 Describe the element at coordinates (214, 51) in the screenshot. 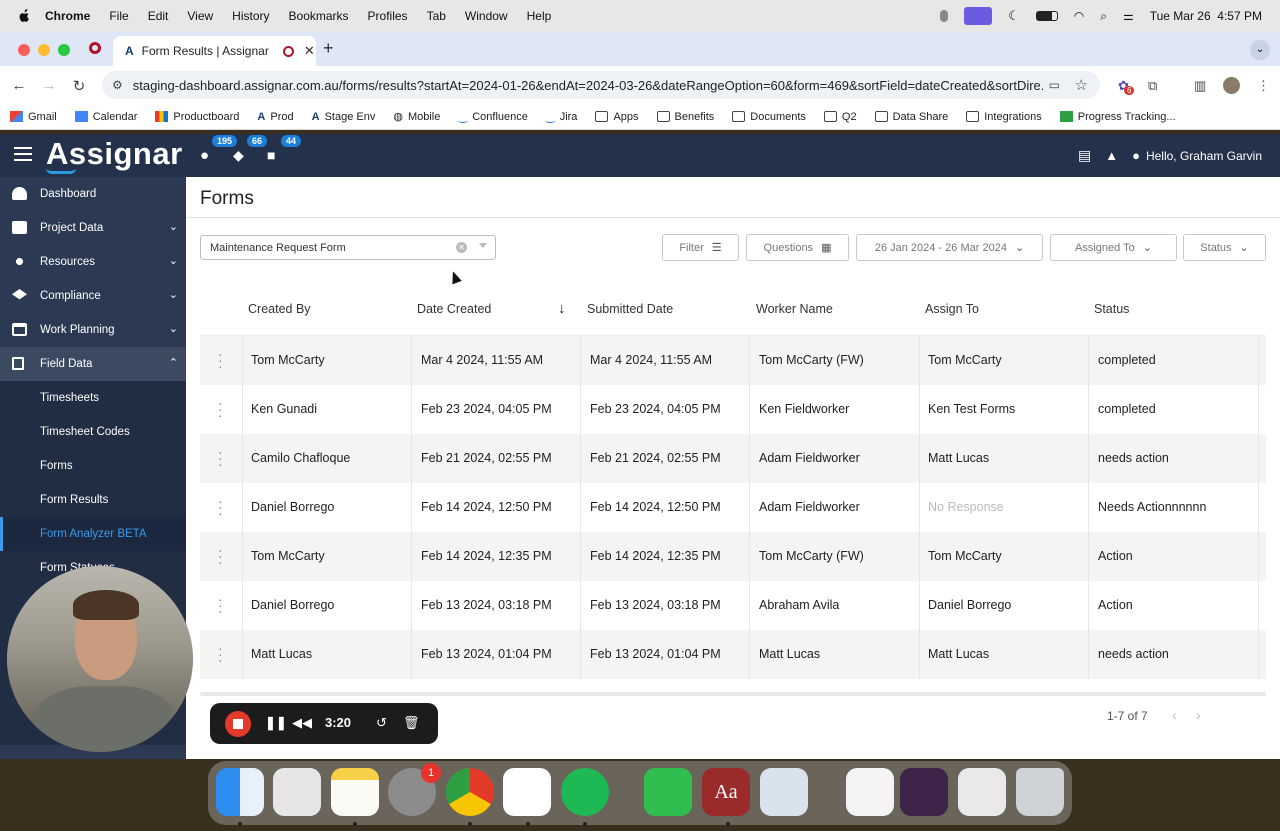

I see `tab-form-results: A Form Results | Assignar ✕` at that location.